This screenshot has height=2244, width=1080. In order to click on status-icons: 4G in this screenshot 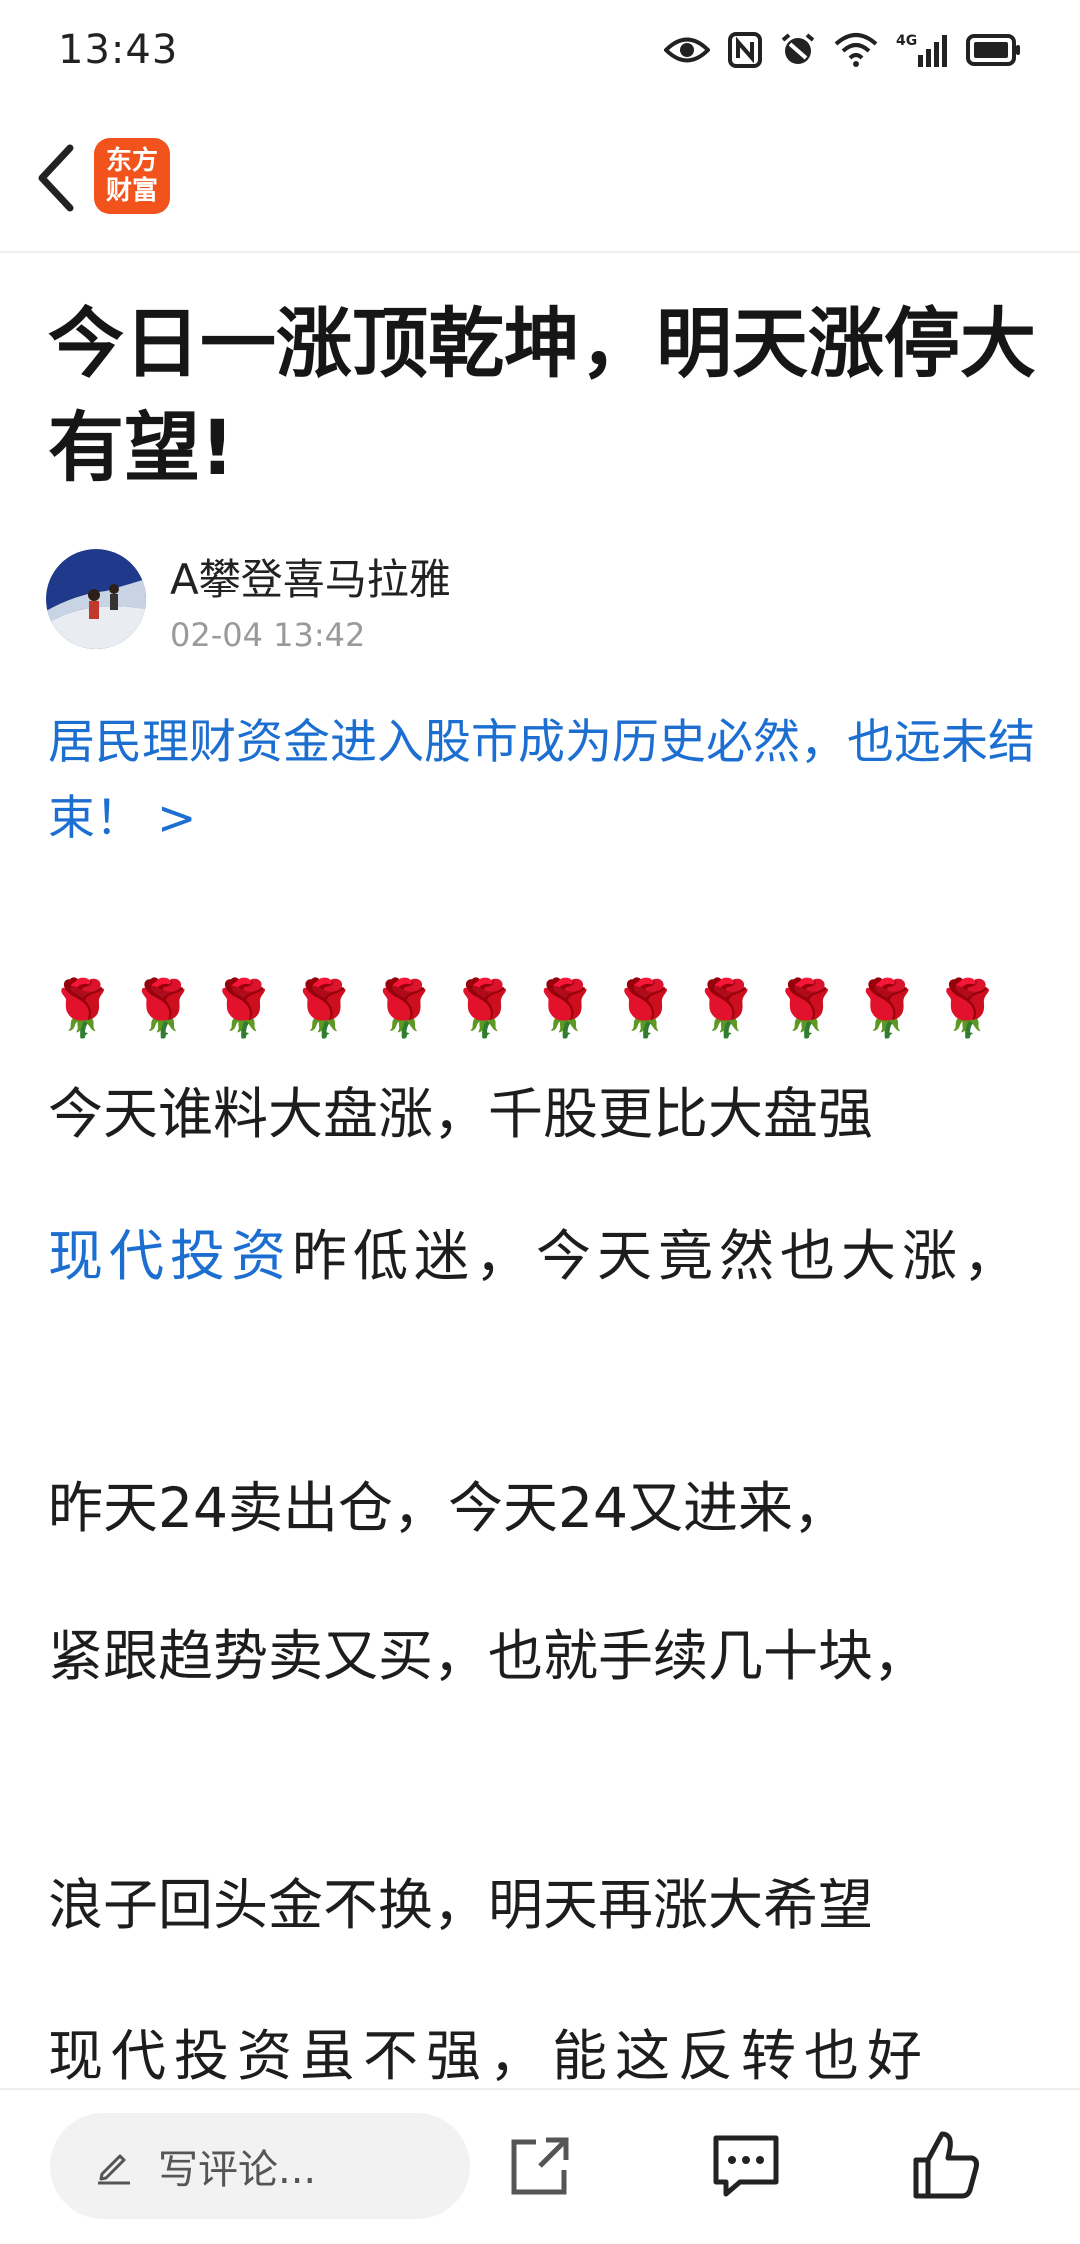, I will do `click(843, 50)`.